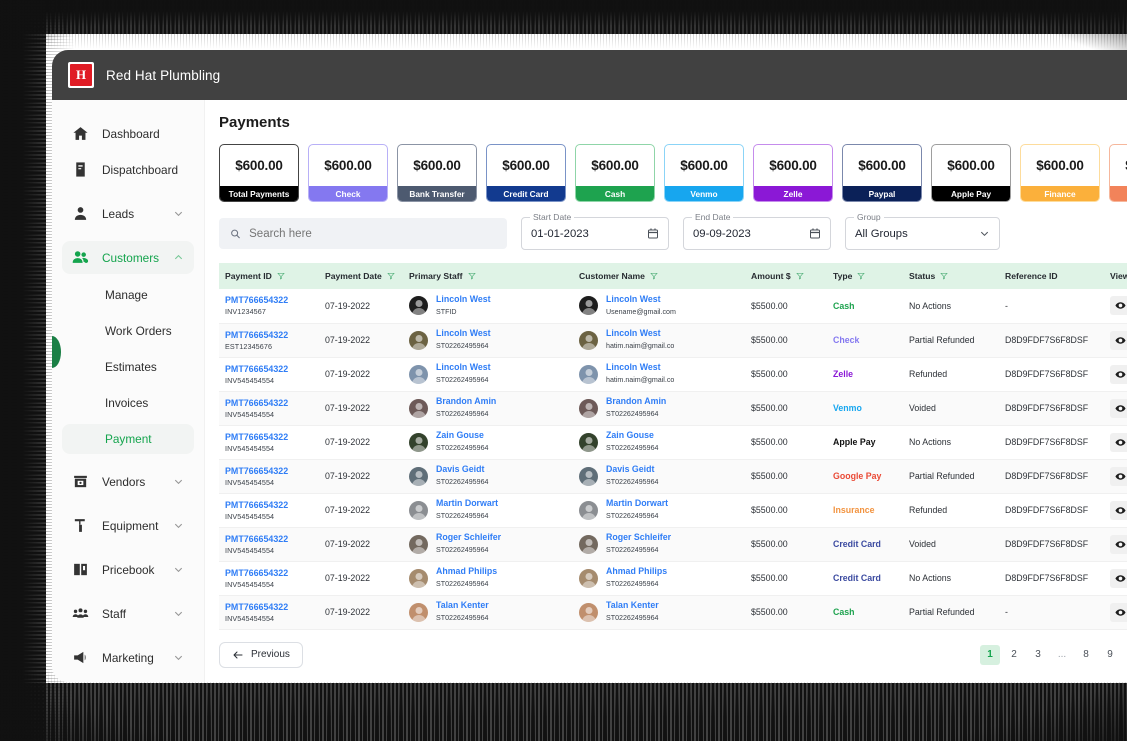 Image resolution: width=1127 pixels, height=741 pixels. I want to click on customer: Brandon Amin ST02262495964, so click(659, 407).